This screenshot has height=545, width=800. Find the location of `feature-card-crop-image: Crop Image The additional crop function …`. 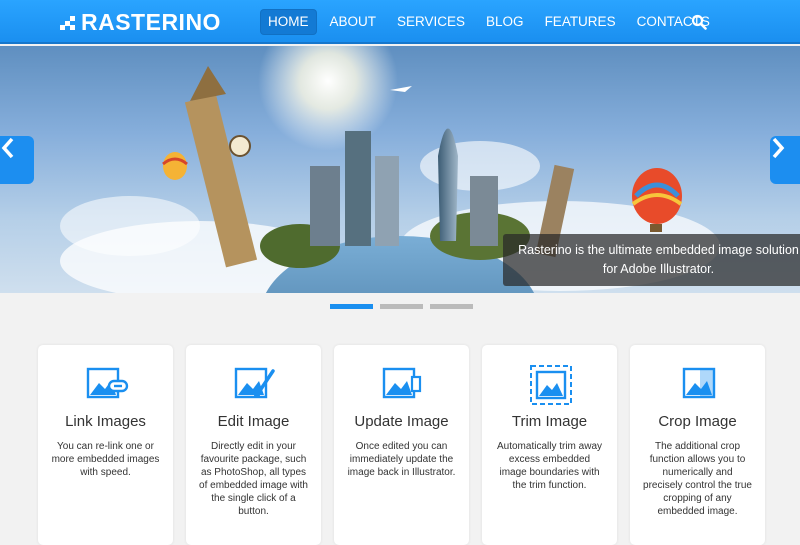

feature-card-crop-image: Crop Image The additional crop function … is located at coordinates (697, 445).